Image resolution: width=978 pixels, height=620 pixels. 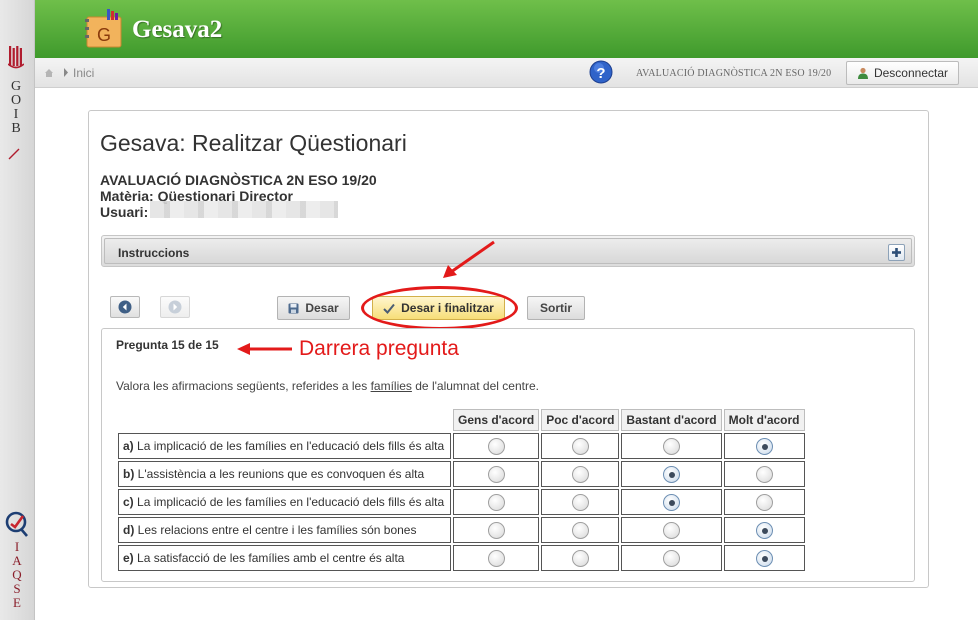 What do you see at coordinates (389, 308) in the screenshot?
I see `check-icon` at bounding box center [389, 308].